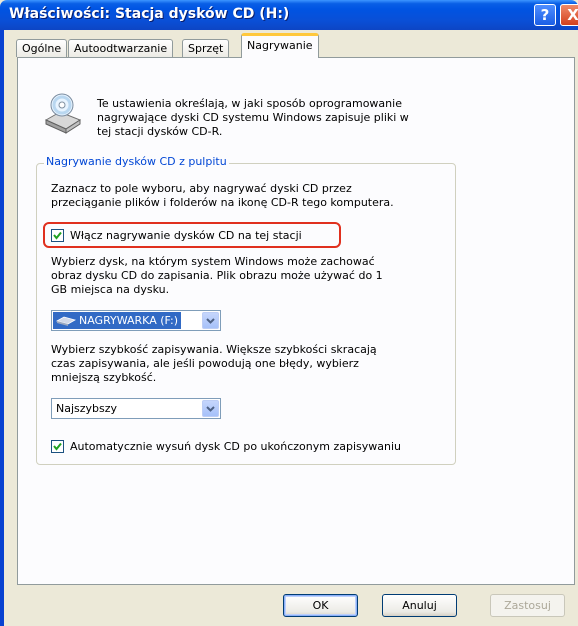 This screenshot has height=626, width=578. What do you see at coordinates (149, 14) in the screenshot?
I see `window-title: Właściwości: Stacja dysków CD (H:)` at bounding box center [149, 14].